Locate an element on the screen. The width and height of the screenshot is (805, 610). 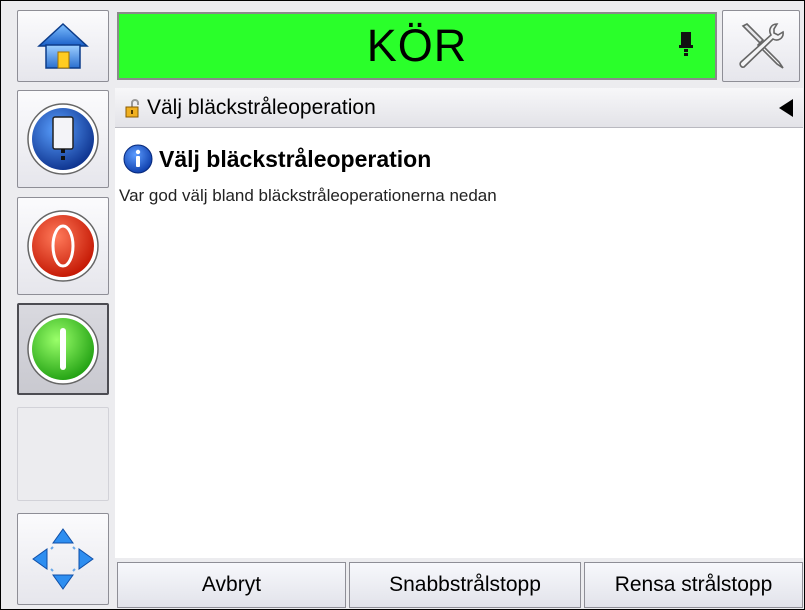
tools-icon is located at coordinates (761, 46).